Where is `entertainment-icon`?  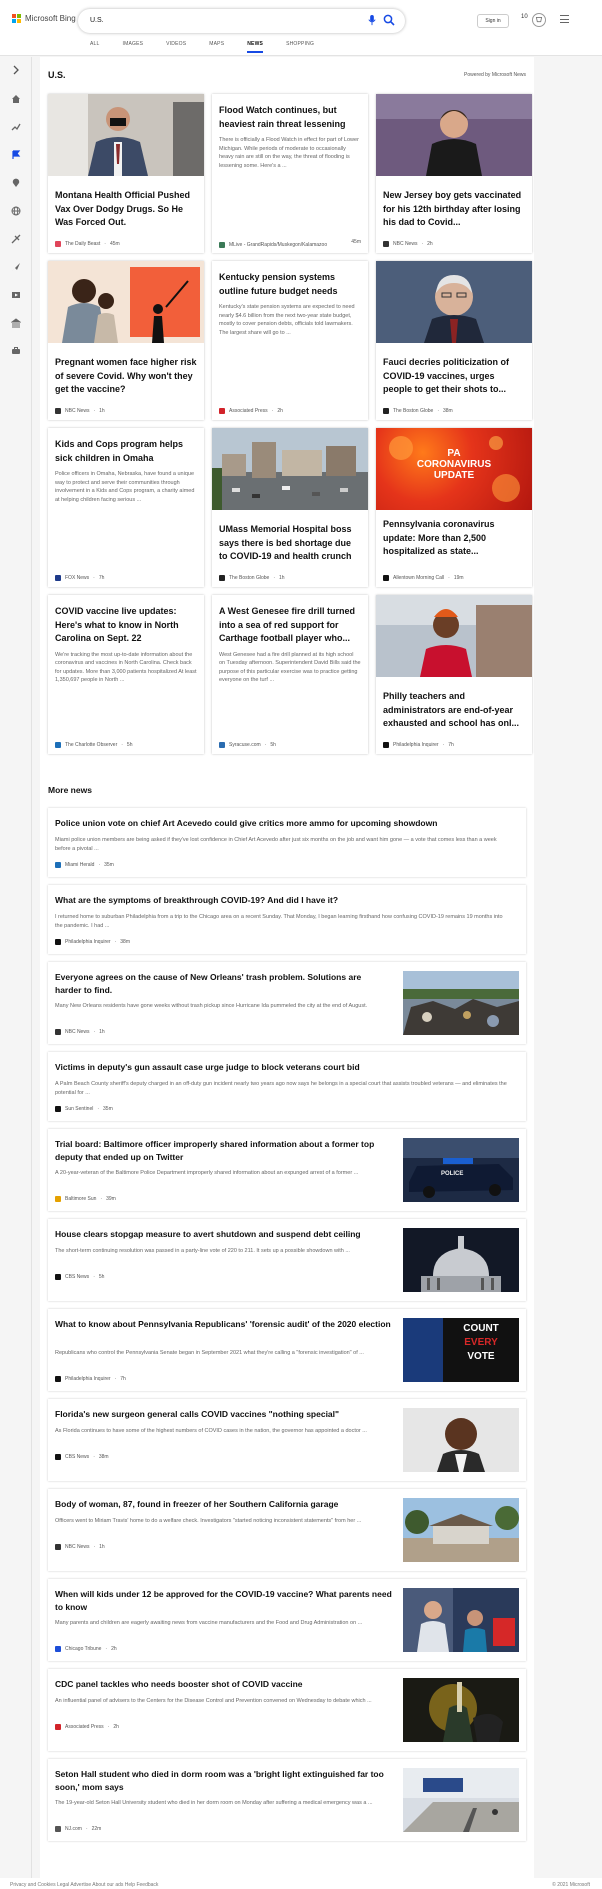
entertainment-icon is located at coordinates (16, 295).